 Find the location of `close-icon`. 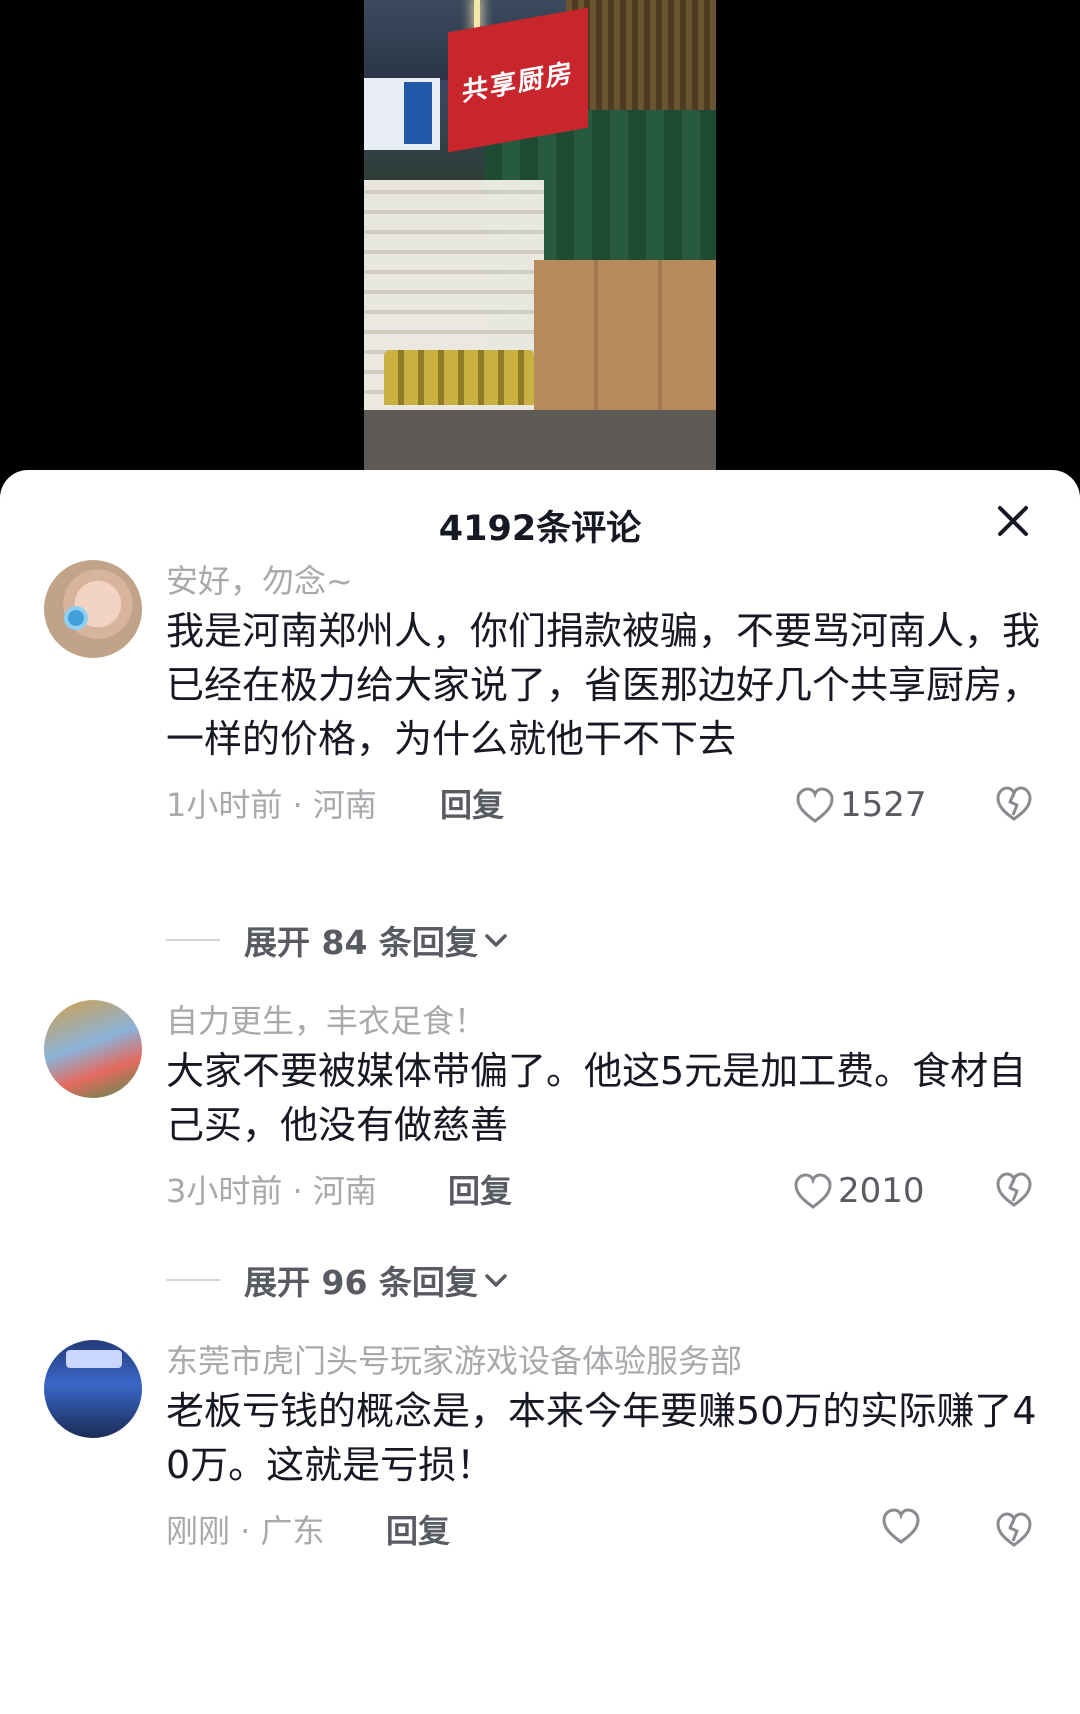

close-icon is located at coordinates (1013, 521).